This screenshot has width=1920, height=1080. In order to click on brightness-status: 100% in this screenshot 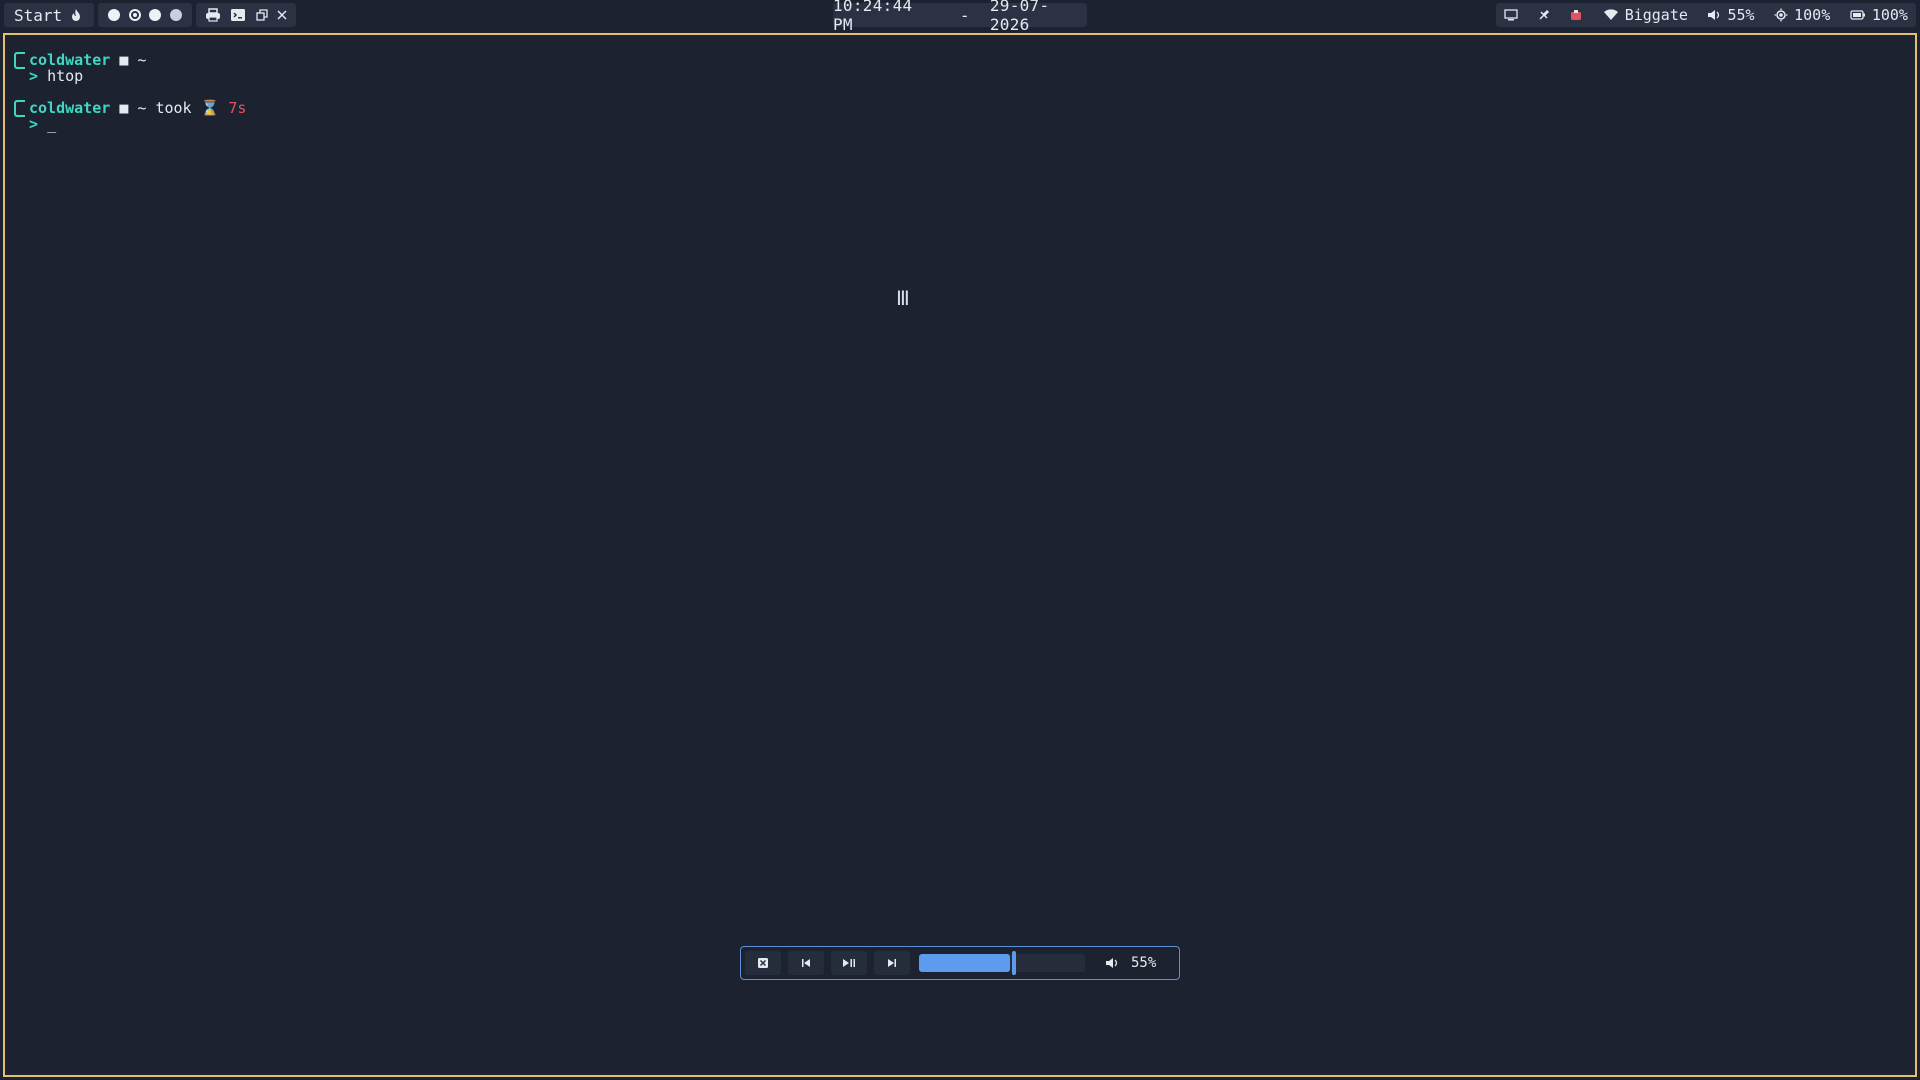, I will do `click(1802, 15)`.